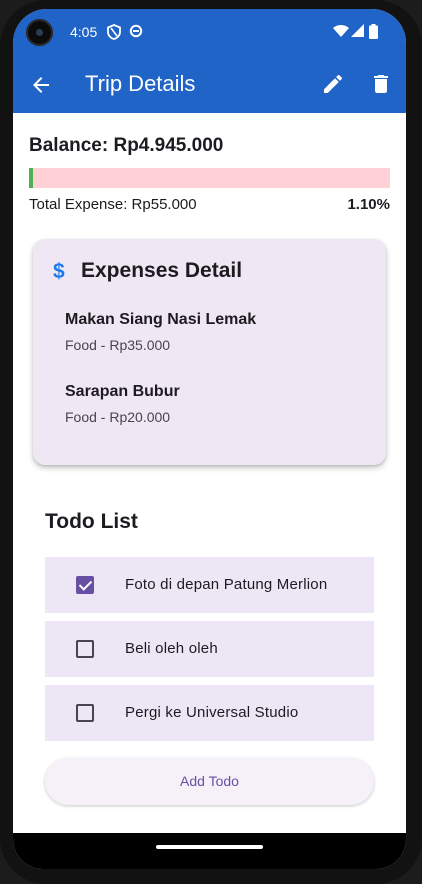 The width and height of the screenshot is (422, 884). I want to click on todo-item: Beli oleh oleh, so click(209, 649).